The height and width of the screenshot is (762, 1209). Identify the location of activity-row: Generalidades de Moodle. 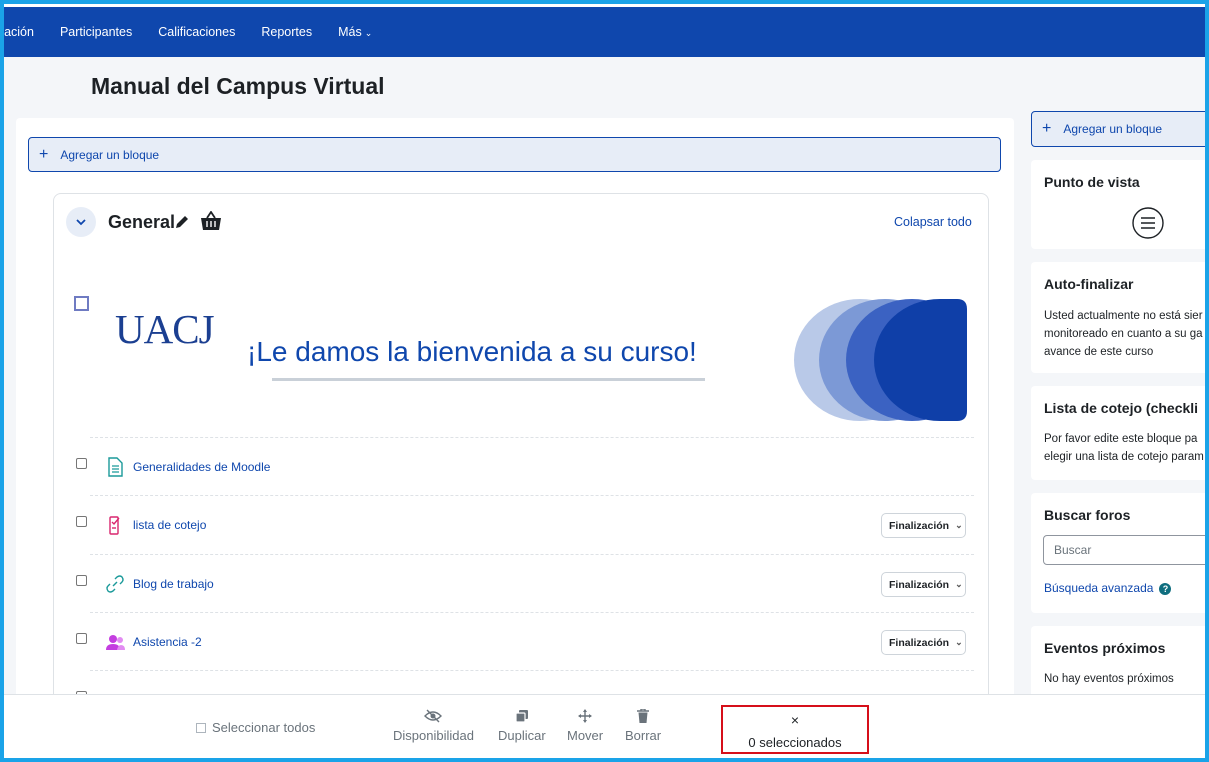
(525, 466).